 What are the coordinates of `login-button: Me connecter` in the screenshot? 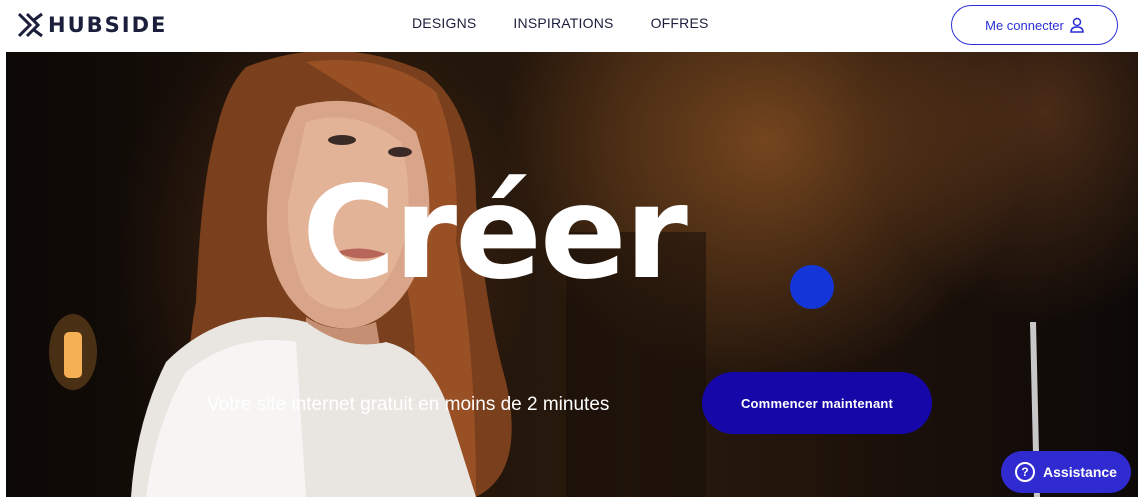 It's located at (1034, 25).